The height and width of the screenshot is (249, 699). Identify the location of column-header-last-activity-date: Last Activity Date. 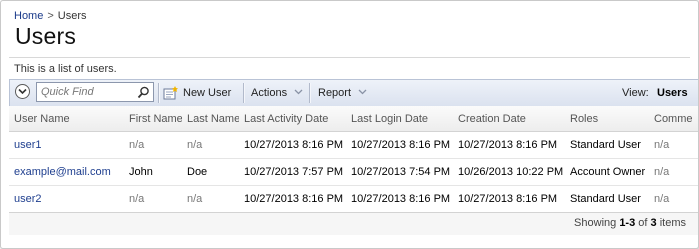
(292, 119).